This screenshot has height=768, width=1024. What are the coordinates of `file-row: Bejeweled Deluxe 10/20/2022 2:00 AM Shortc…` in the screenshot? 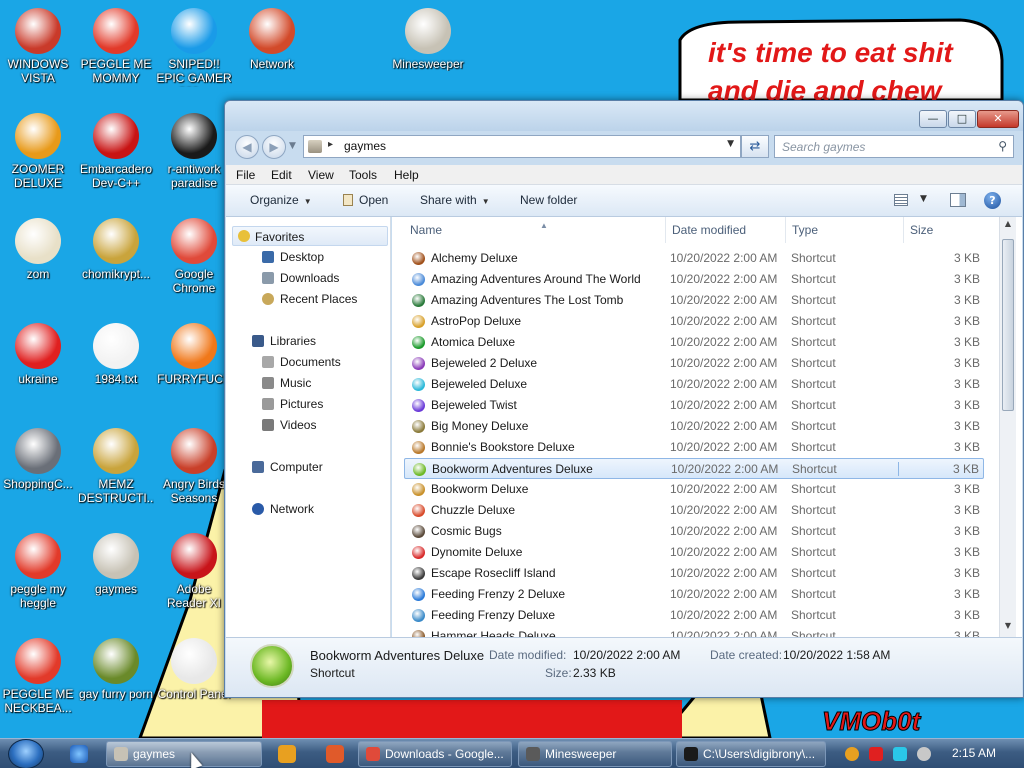 It's located at (694, 384).